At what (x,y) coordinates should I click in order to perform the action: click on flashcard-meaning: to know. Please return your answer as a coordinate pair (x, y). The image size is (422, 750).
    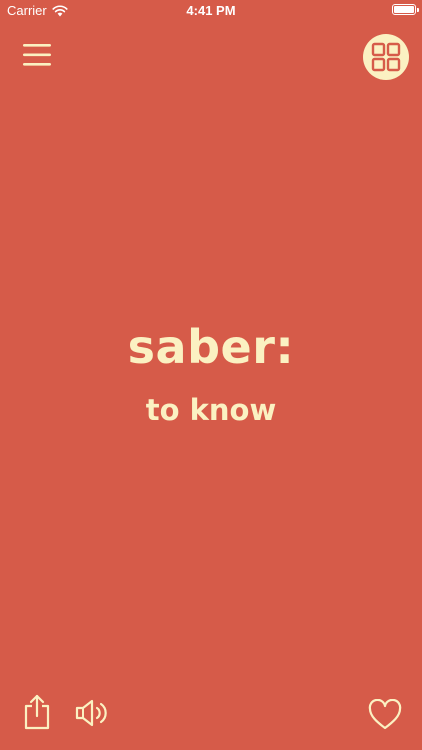
    Looking at the image, I should click on (211, 410).